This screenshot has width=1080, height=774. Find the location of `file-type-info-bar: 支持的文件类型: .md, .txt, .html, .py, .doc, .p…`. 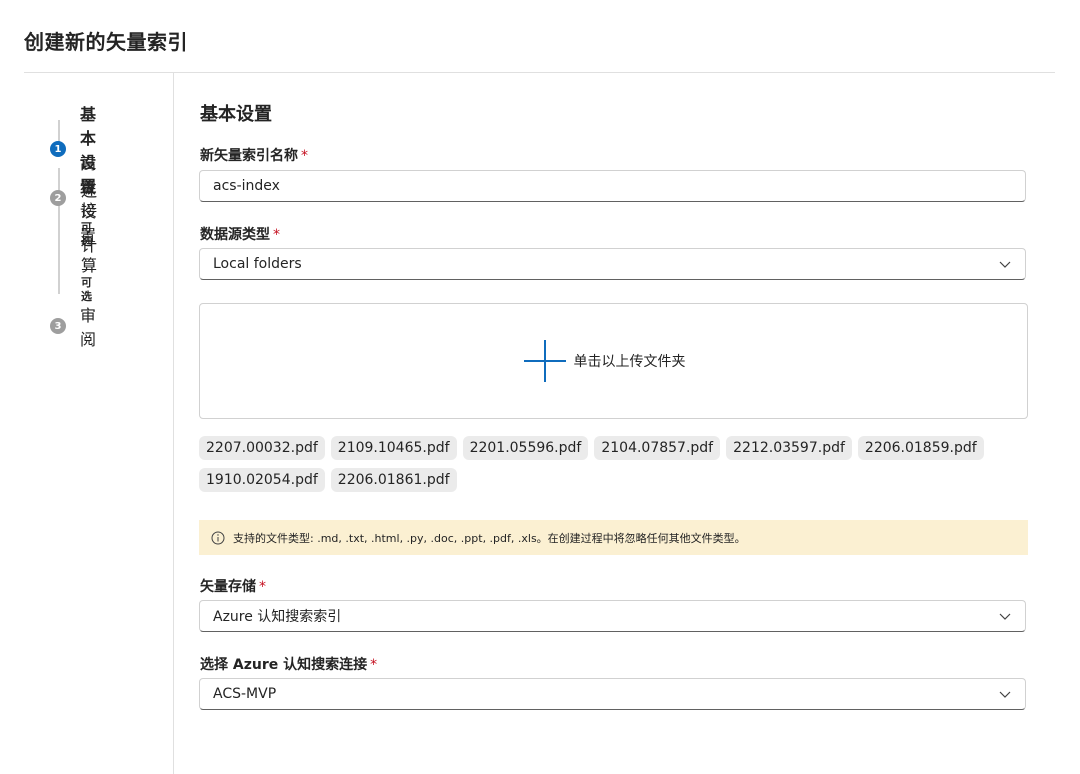

file-type-info-bar: 支持的文件类型: .md, .txt, .html, .py, .doc, .p… is located at coordinates (613, 537).